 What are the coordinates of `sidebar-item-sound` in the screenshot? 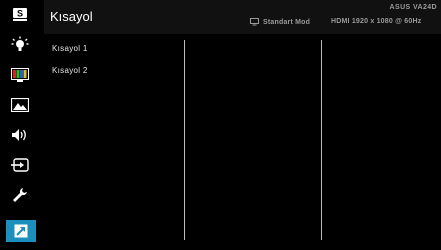 It's located at (20, 135).